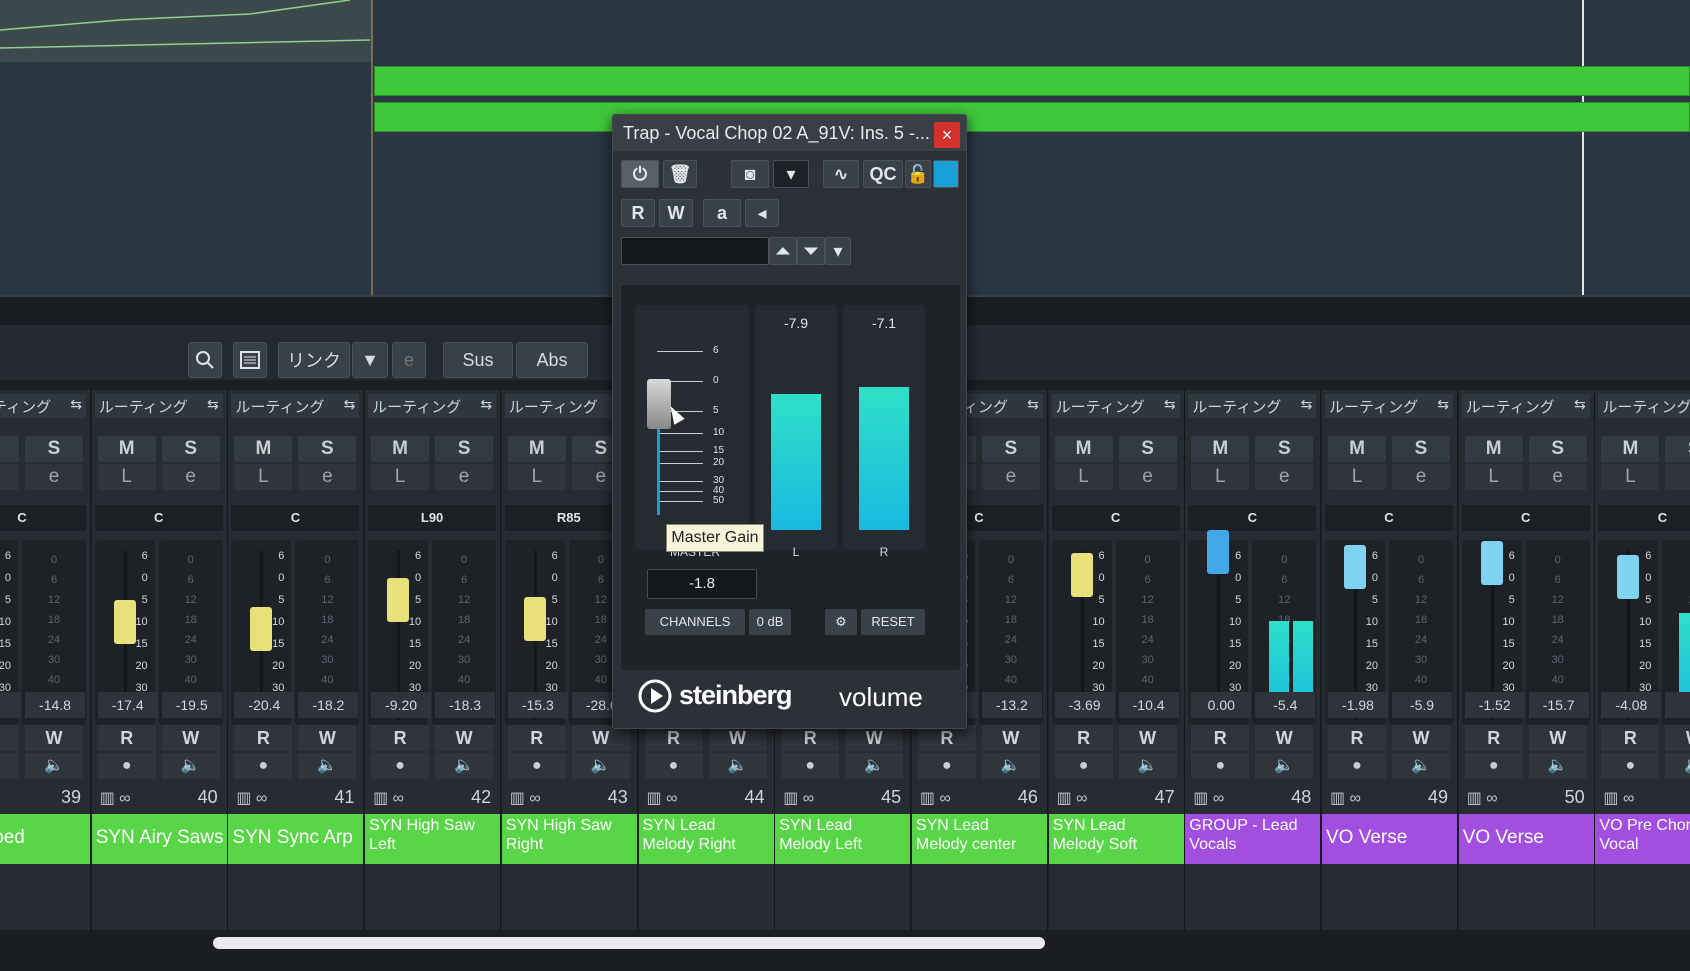 This screenshot has height=971, width=1690. Describe the element at coordinates (841, 174) in the screenshot. I see `sidechain-button: ∿` at that location.